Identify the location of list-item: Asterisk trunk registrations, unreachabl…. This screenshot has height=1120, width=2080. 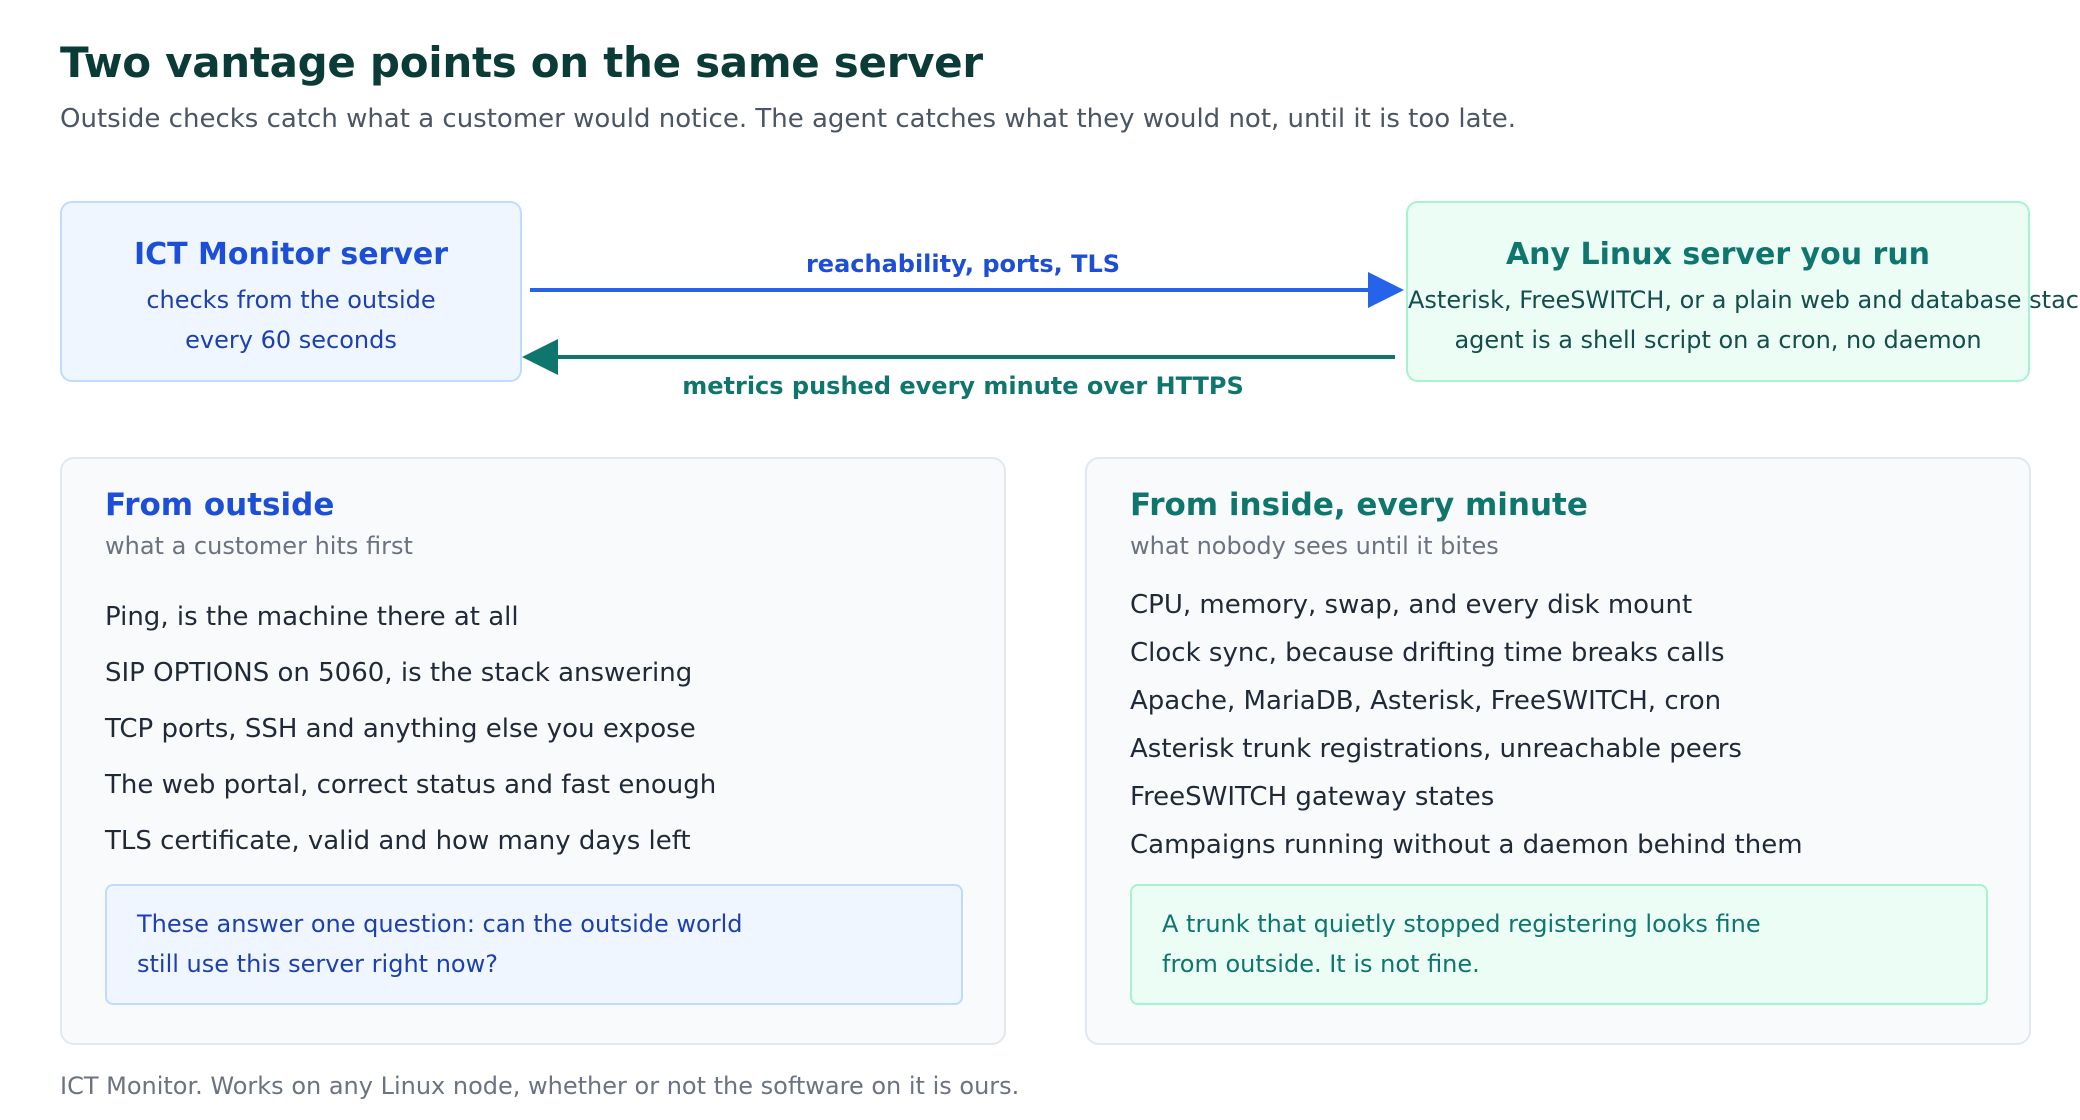
(1436, 749).